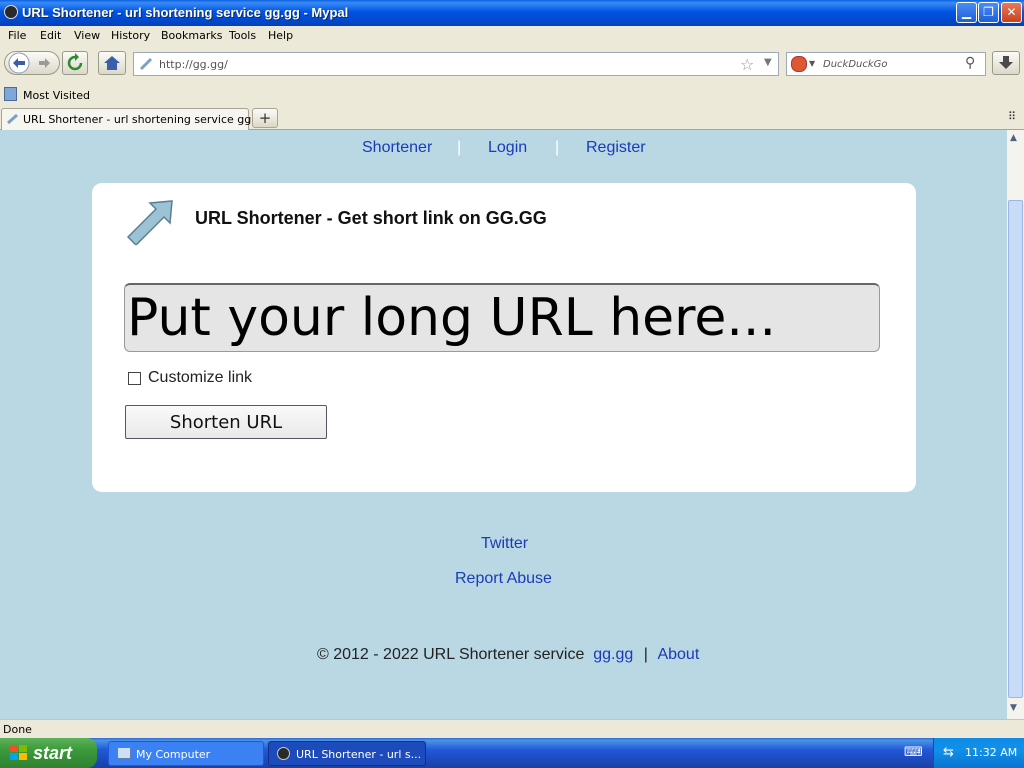  I want to click on reload-button, so click(75, 63).